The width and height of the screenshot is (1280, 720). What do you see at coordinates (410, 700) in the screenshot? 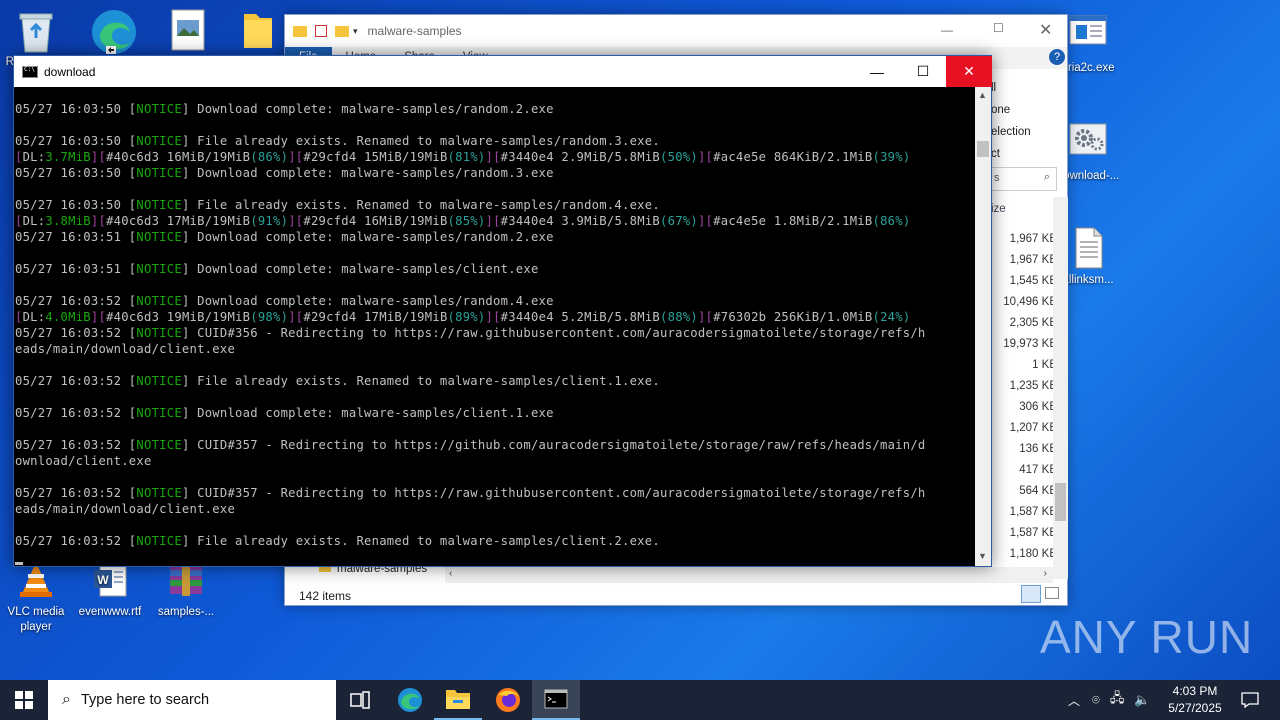
I see `taskbar-edge` at bounding box center [410, 700].